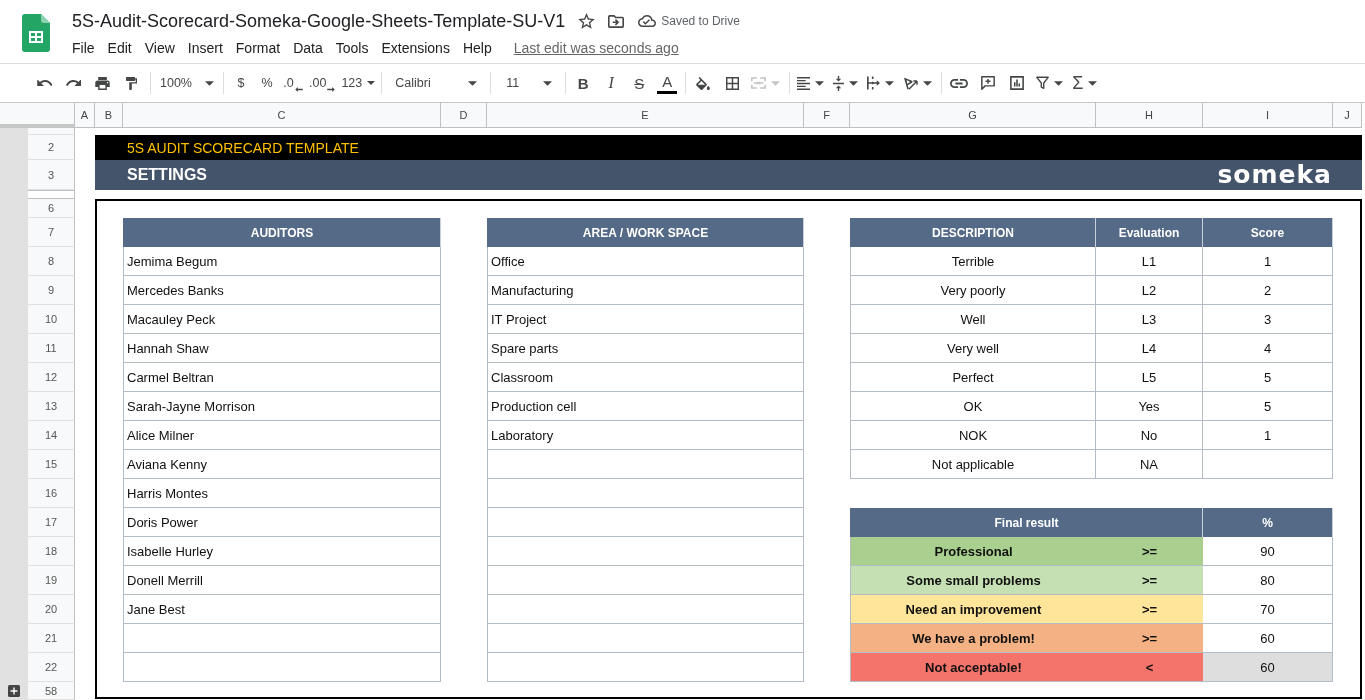 Image resolution: width=1365 pixels, height=700 pixels. I want to click on row-header: 16, so click(51, 493).